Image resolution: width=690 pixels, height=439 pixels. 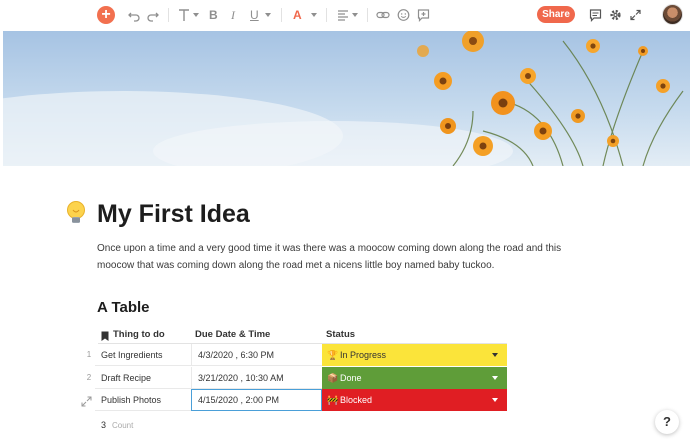 What do you see at coordinates (414, 400) in the screenshot?
I see `status-dropdown: 🚧 Blocked` at bounding box center [414, 400].